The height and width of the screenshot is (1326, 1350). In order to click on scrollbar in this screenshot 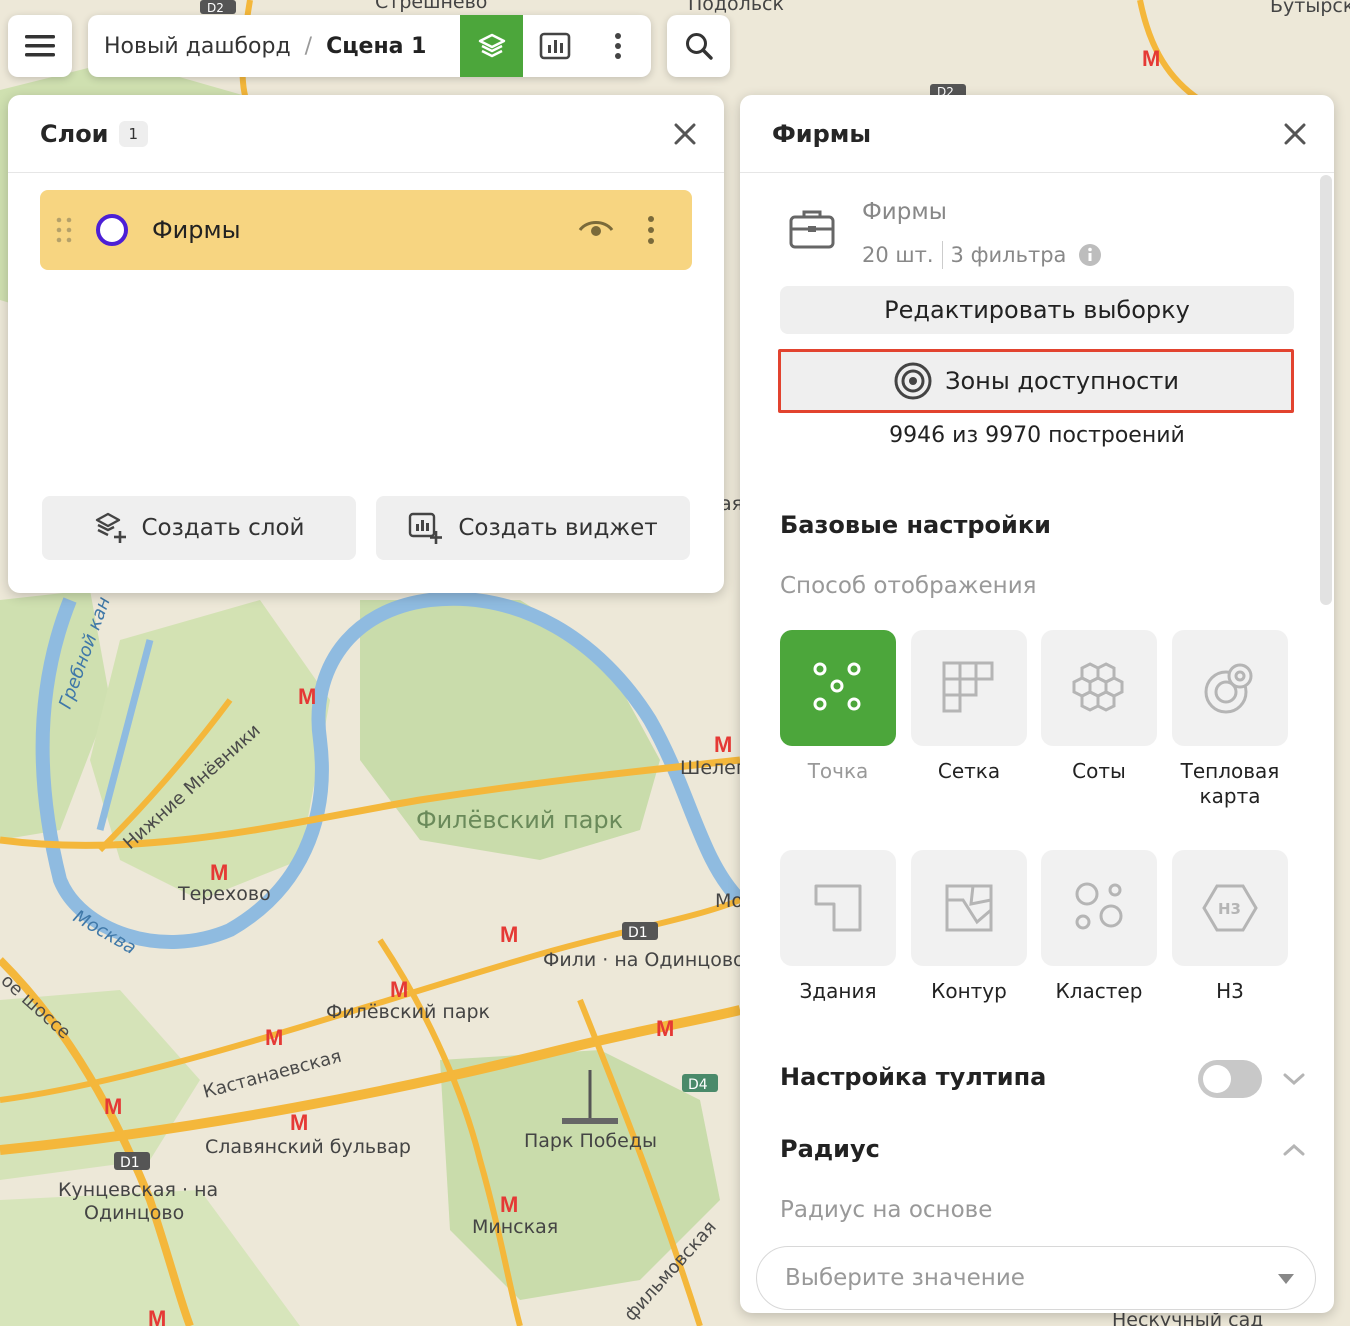, I will do `click(1326, 390)`.